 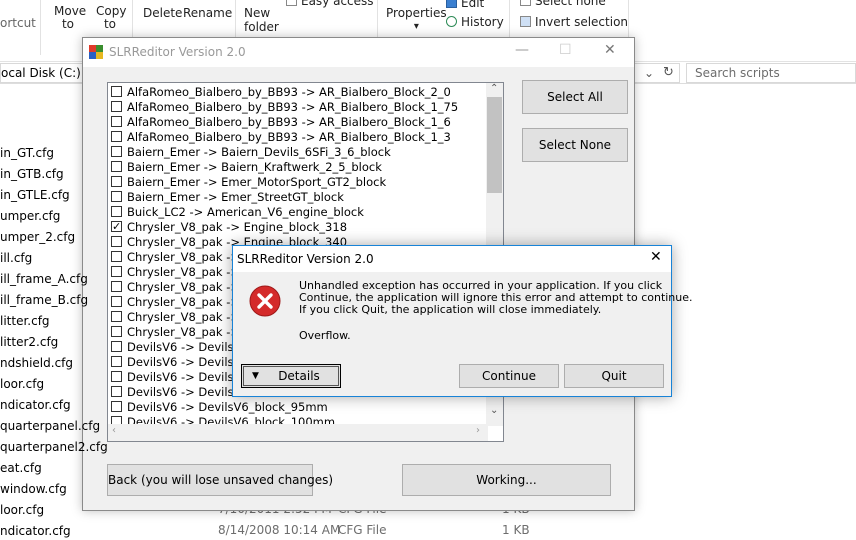 I want to click on maximize-button: ☐, so click(x=565, y=50).